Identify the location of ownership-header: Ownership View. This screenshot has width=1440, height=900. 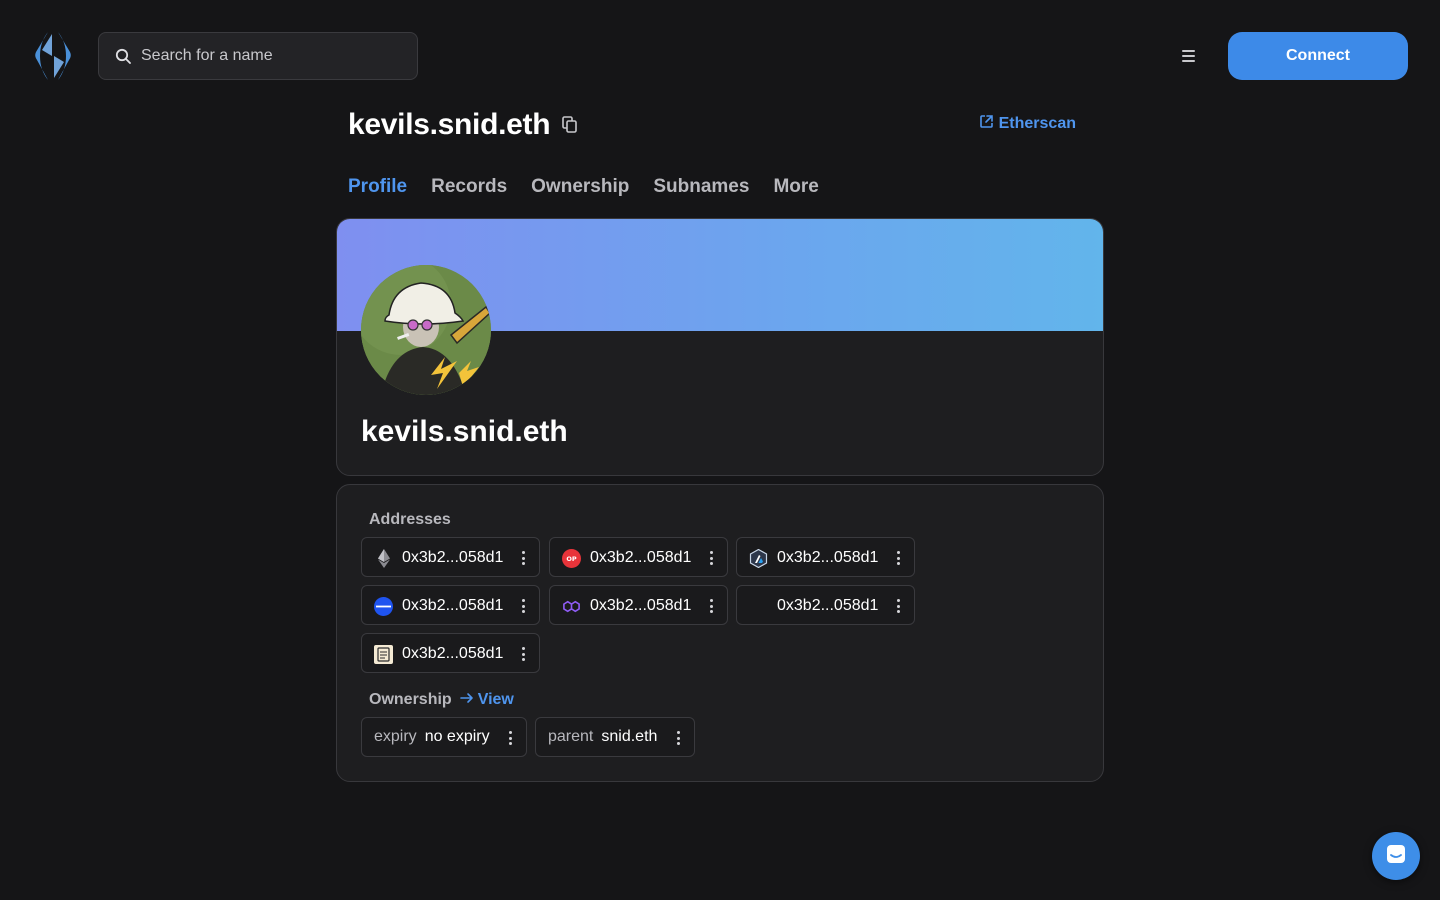
(441, 700).